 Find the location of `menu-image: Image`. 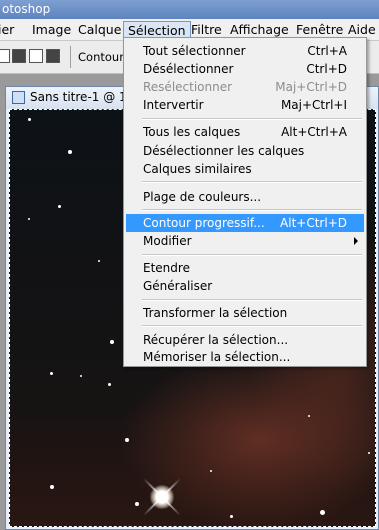

menu-image: Image is located at coordinates (51, 29).